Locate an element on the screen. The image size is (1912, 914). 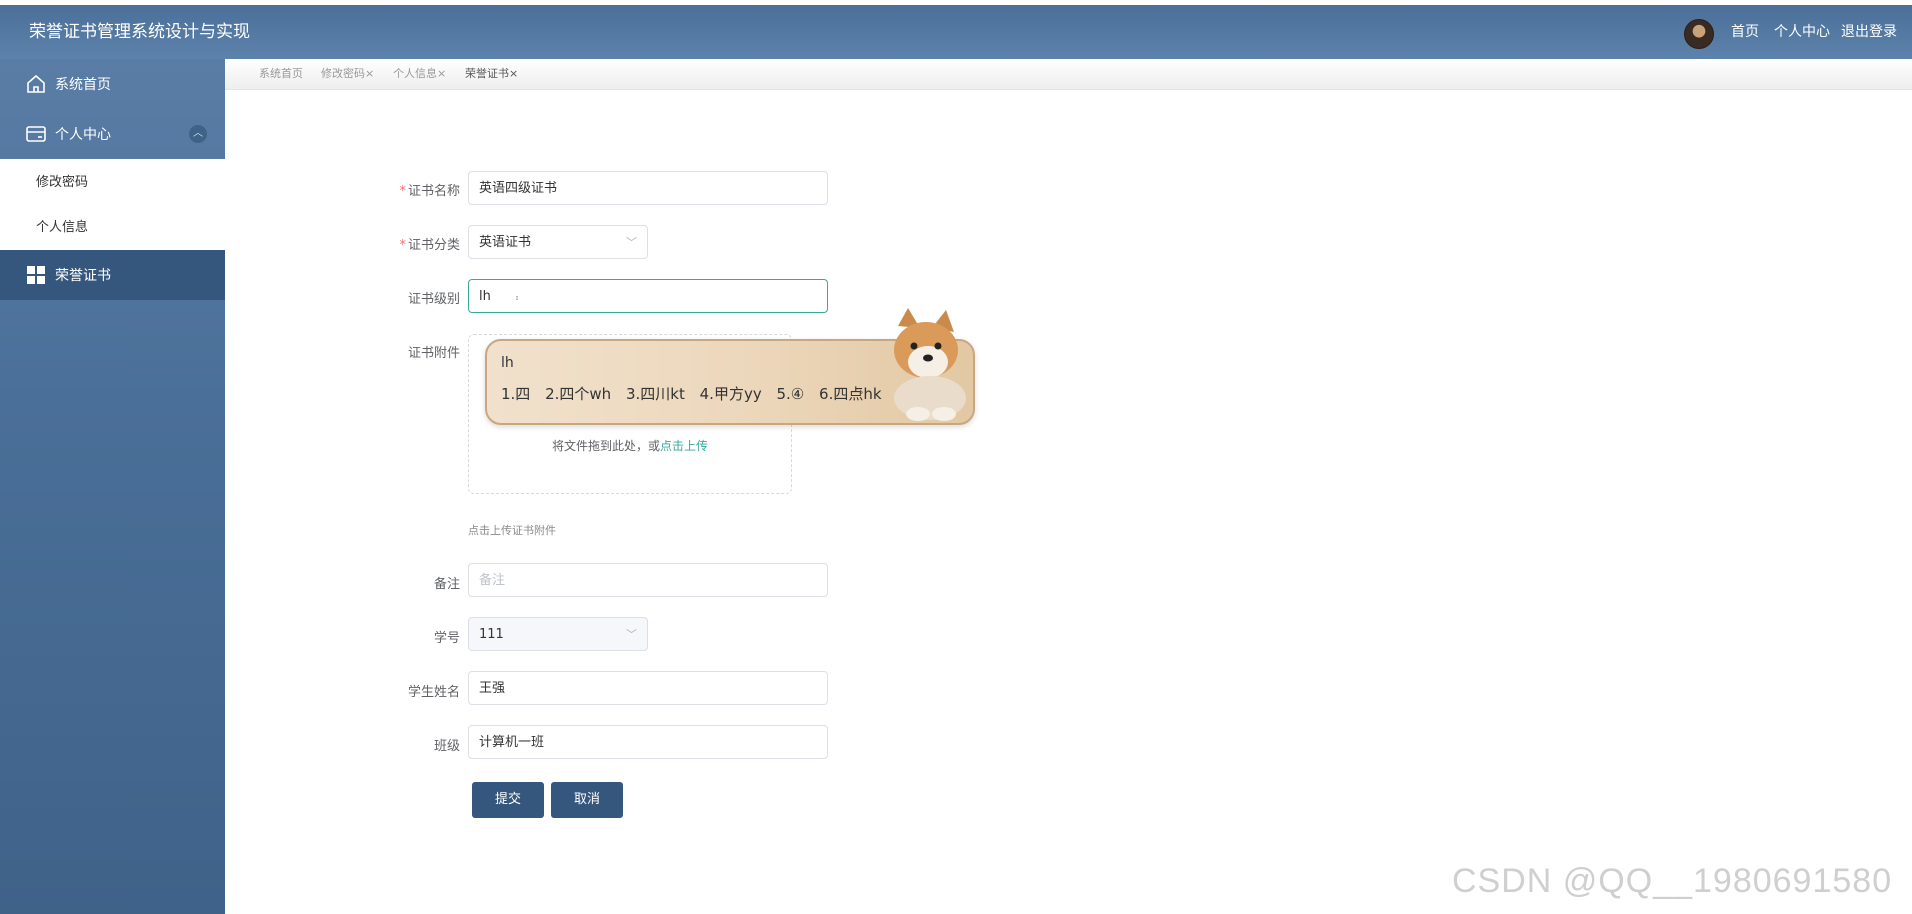
remark-input: 备注 is located at coordinates (648, 580).